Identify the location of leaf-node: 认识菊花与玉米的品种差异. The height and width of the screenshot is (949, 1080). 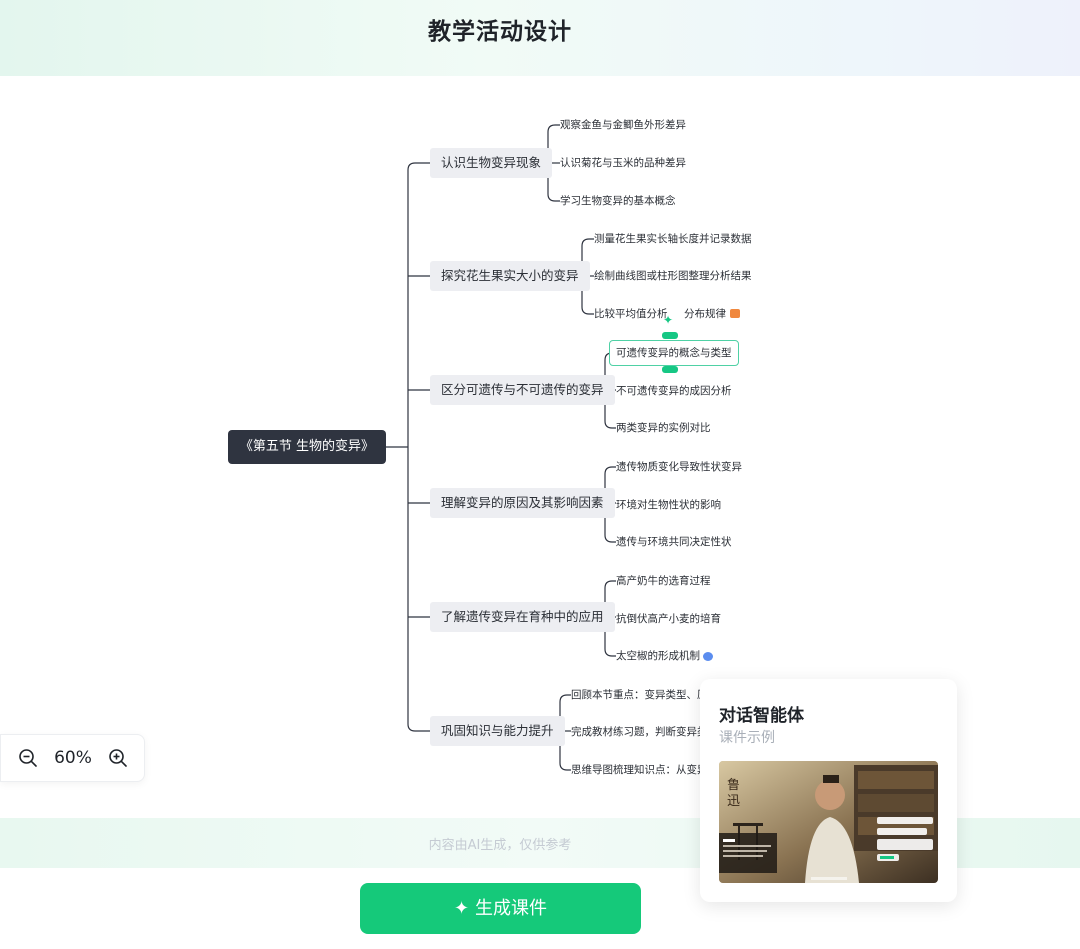
(623, 163).